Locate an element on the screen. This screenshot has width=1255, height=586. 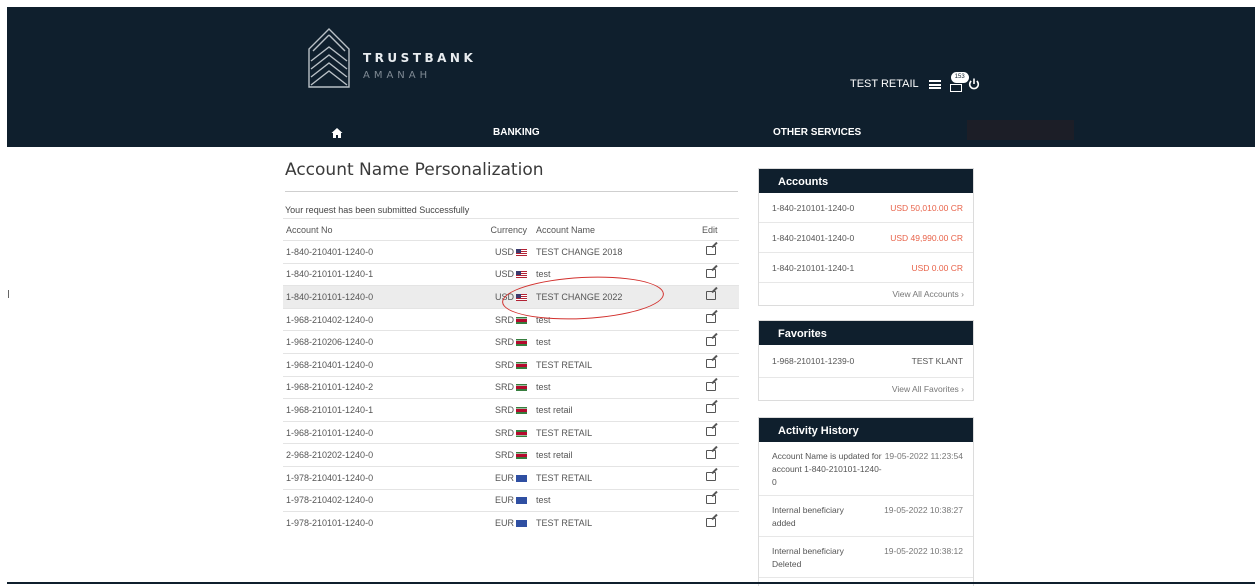
eur-flag-icon is located at coordinates (521, 478).